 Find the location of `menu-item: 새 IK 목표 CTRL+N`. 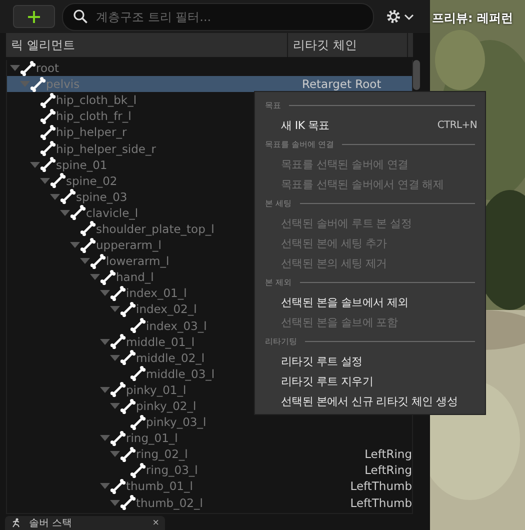

menu-item: 새 IK 목표 CTRL+N is located at coordinates (370, 125).